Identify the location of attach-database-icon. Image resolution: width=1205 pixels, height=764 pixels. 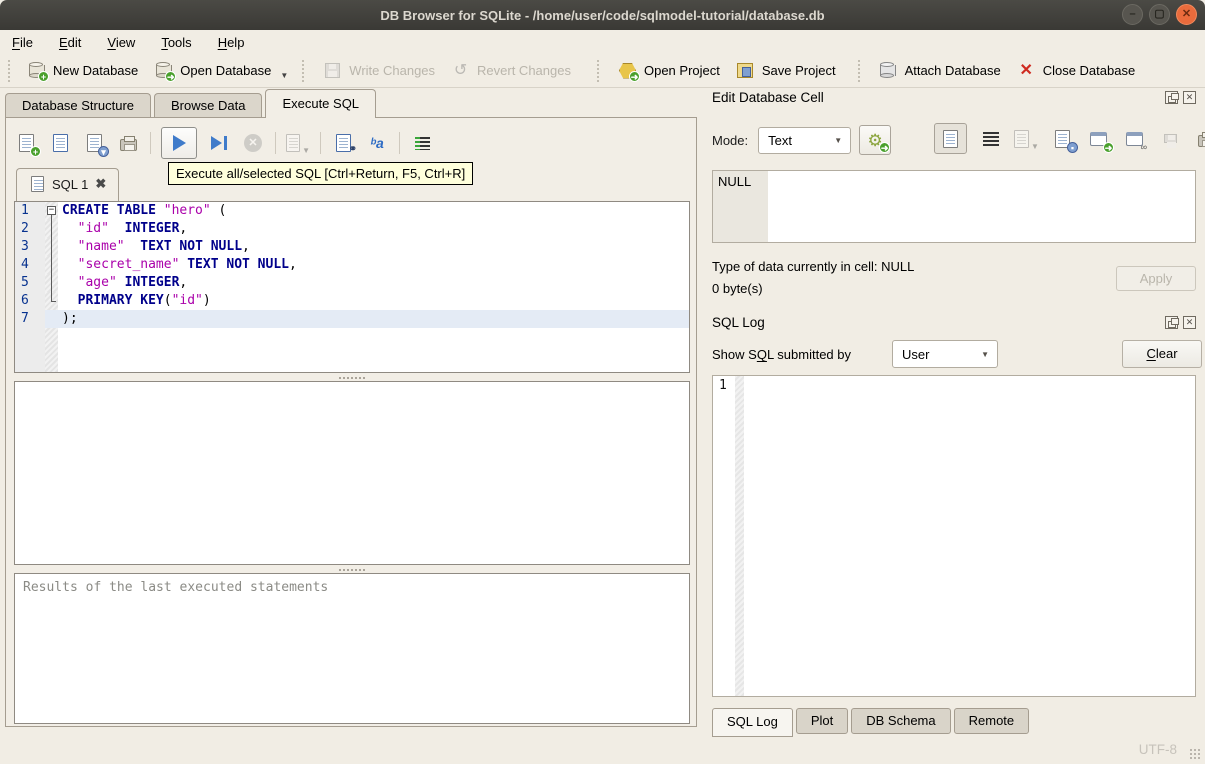
(888, 70).